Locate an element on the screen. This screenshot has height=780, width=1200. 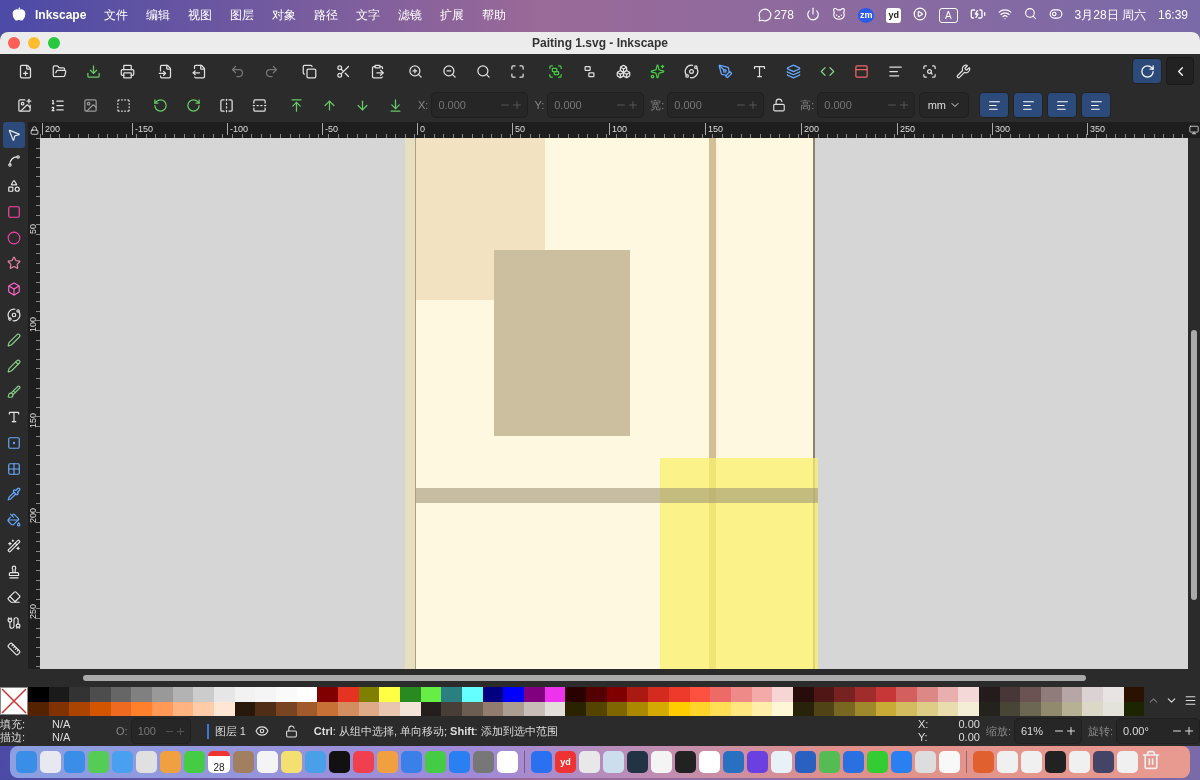
menu-item: 图层 is located at coordinates (242, 15).